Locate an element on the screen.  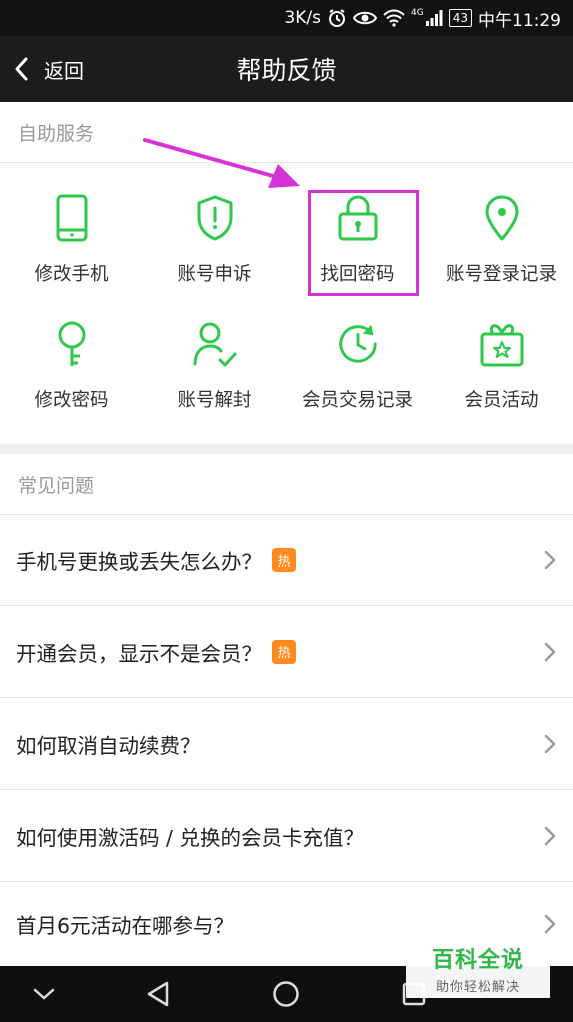
battery-icon: 43 is located at coordinates (460, 18).